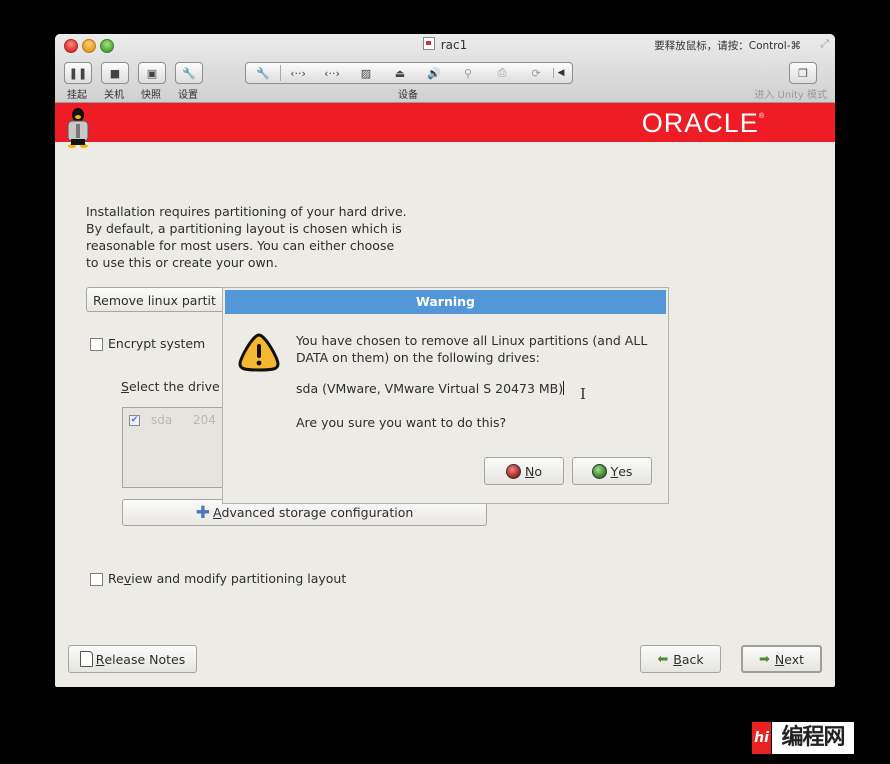 This screenshot has height=764, width=890. Describe the element at coordinates (502, 73) in the screenshot. I see `printer-icon: ⎙` at that location.